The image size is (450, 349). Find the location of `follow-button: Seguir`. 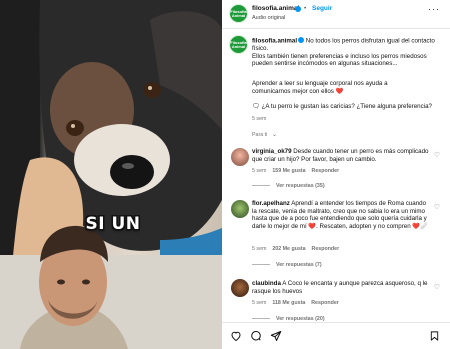

follow-button: Seguir is located at coordinates (322, 8).